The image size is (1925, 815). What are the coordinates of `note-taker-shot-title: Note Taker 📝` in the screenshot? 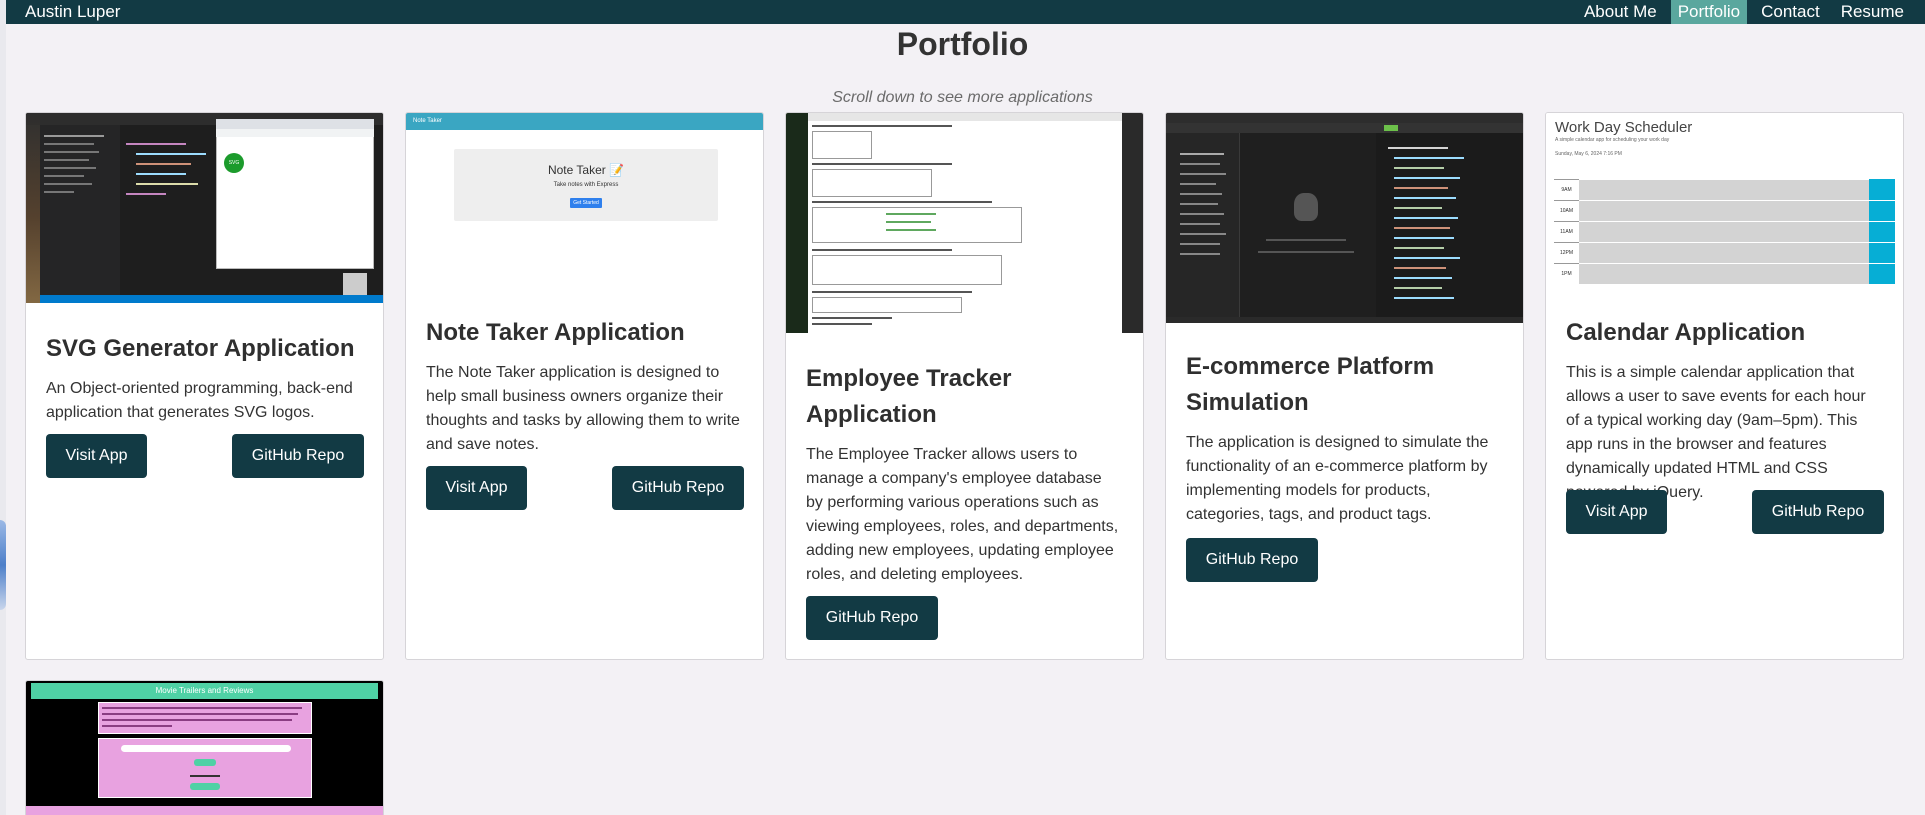 It's located at (586, 170).